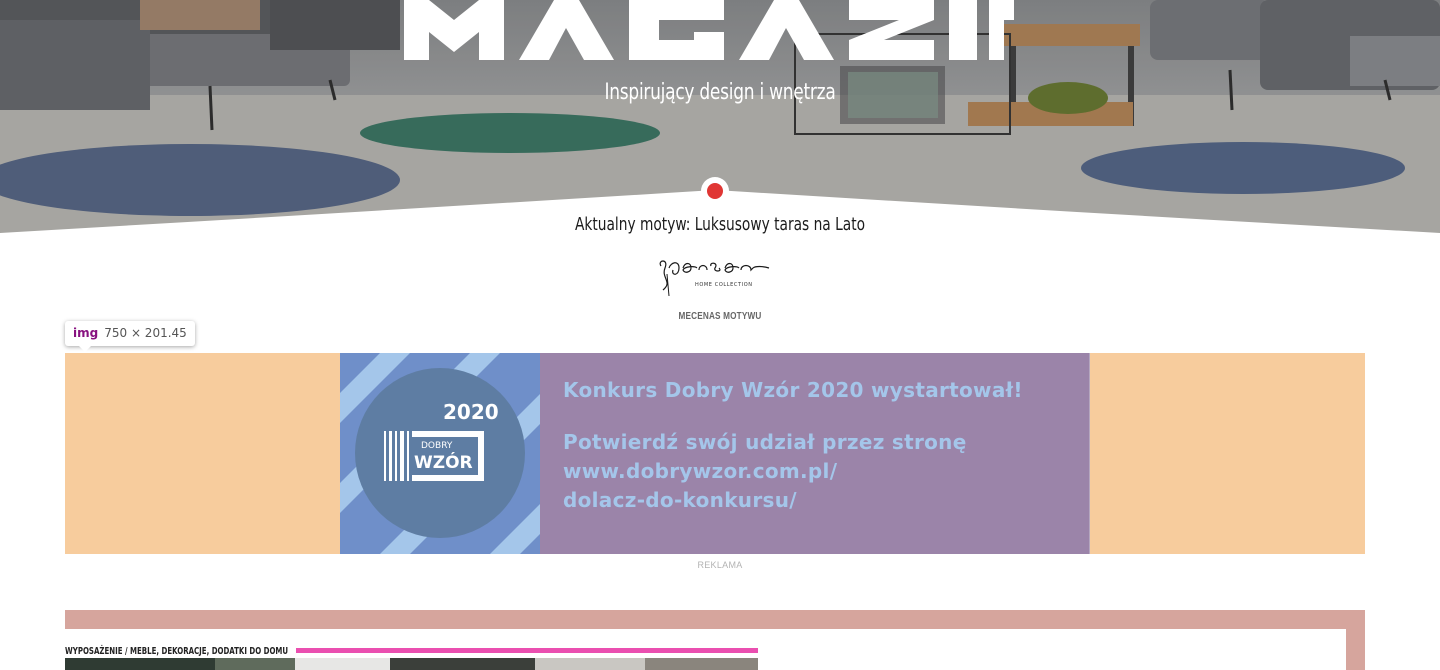 The width and height of the screenshot is (1440, 670). I want to click on magazif-logo, so click(709, 31).